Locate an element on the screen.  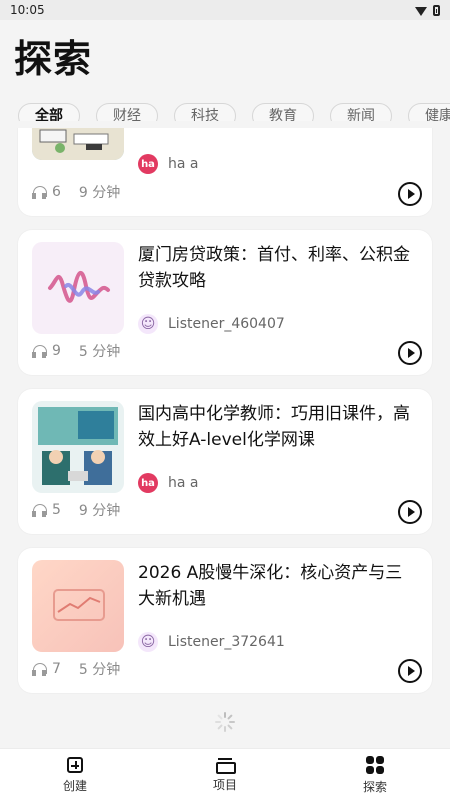
listen-count: 9 is located at coordinates (56, 351).